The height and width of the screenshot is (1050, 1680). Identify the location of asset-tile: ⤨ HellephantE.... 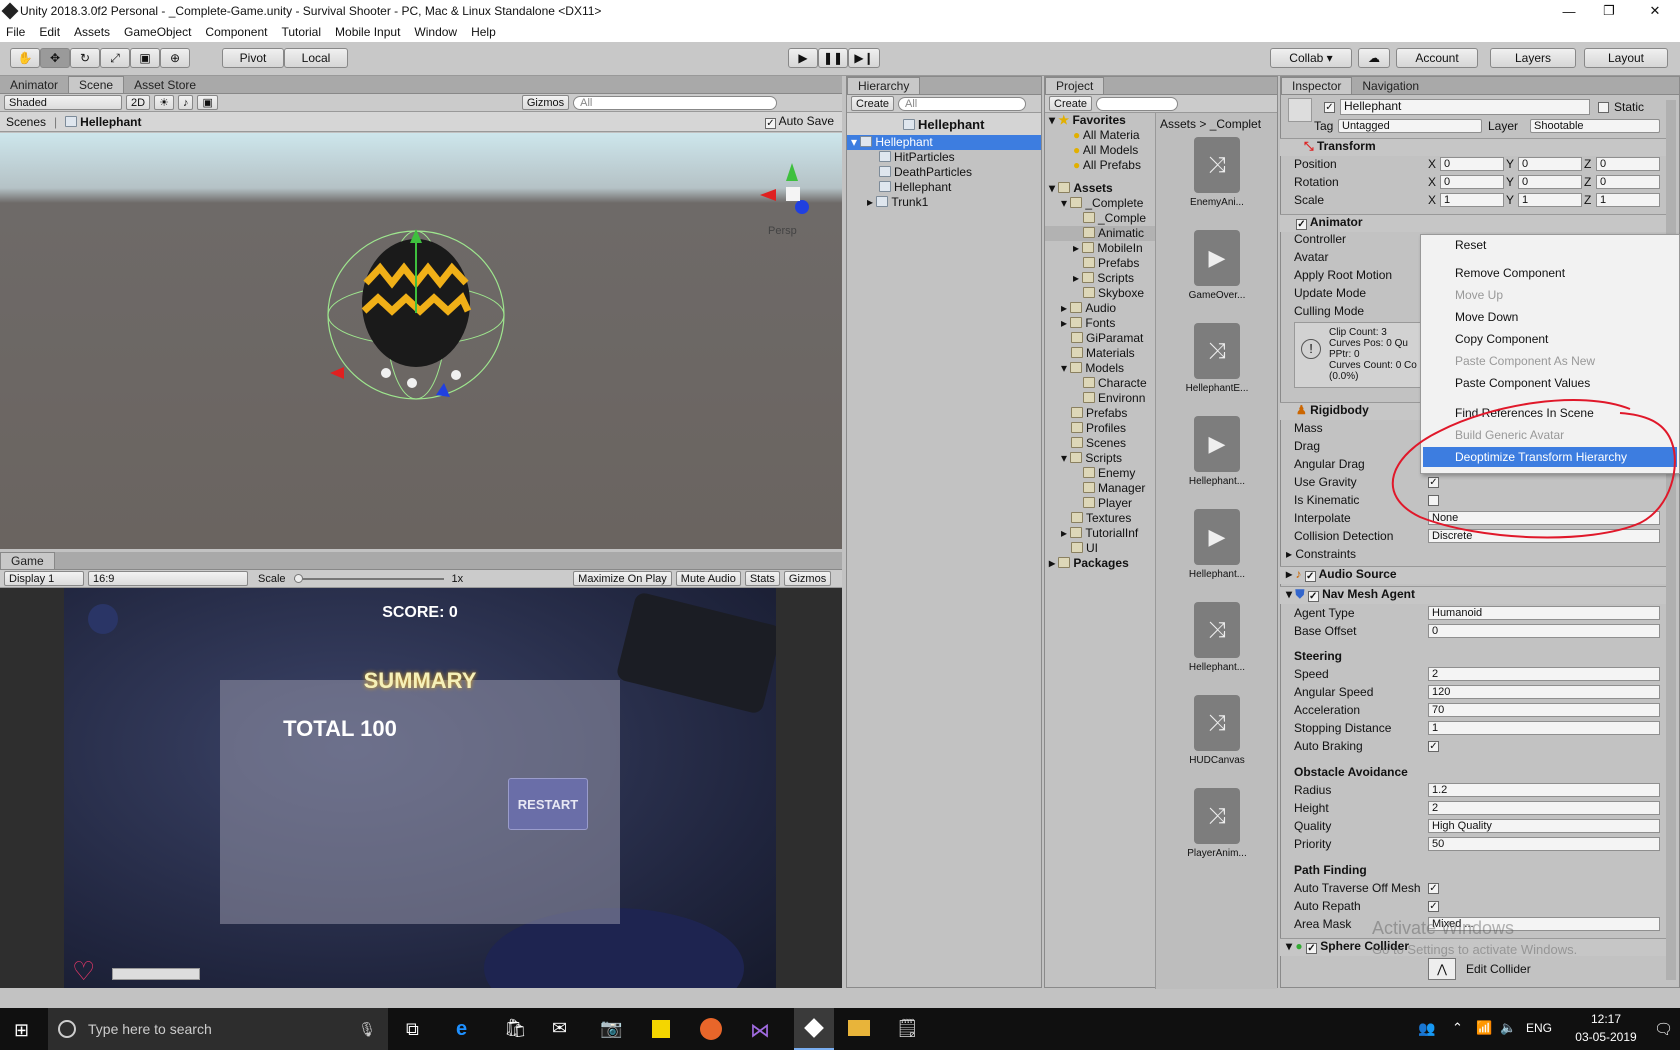
(1217, 358).